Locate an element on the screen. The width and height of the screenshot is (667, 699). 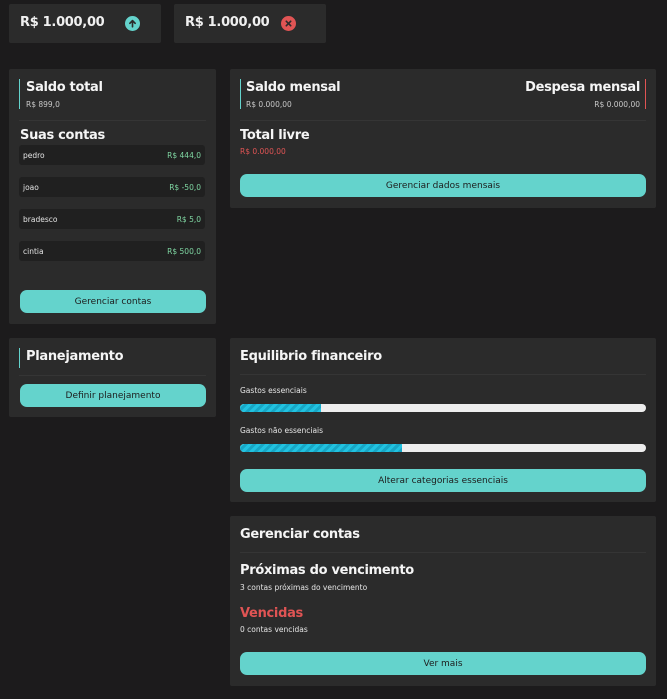
vencidas-title: Vencidas is located at coordinates (271, 613).